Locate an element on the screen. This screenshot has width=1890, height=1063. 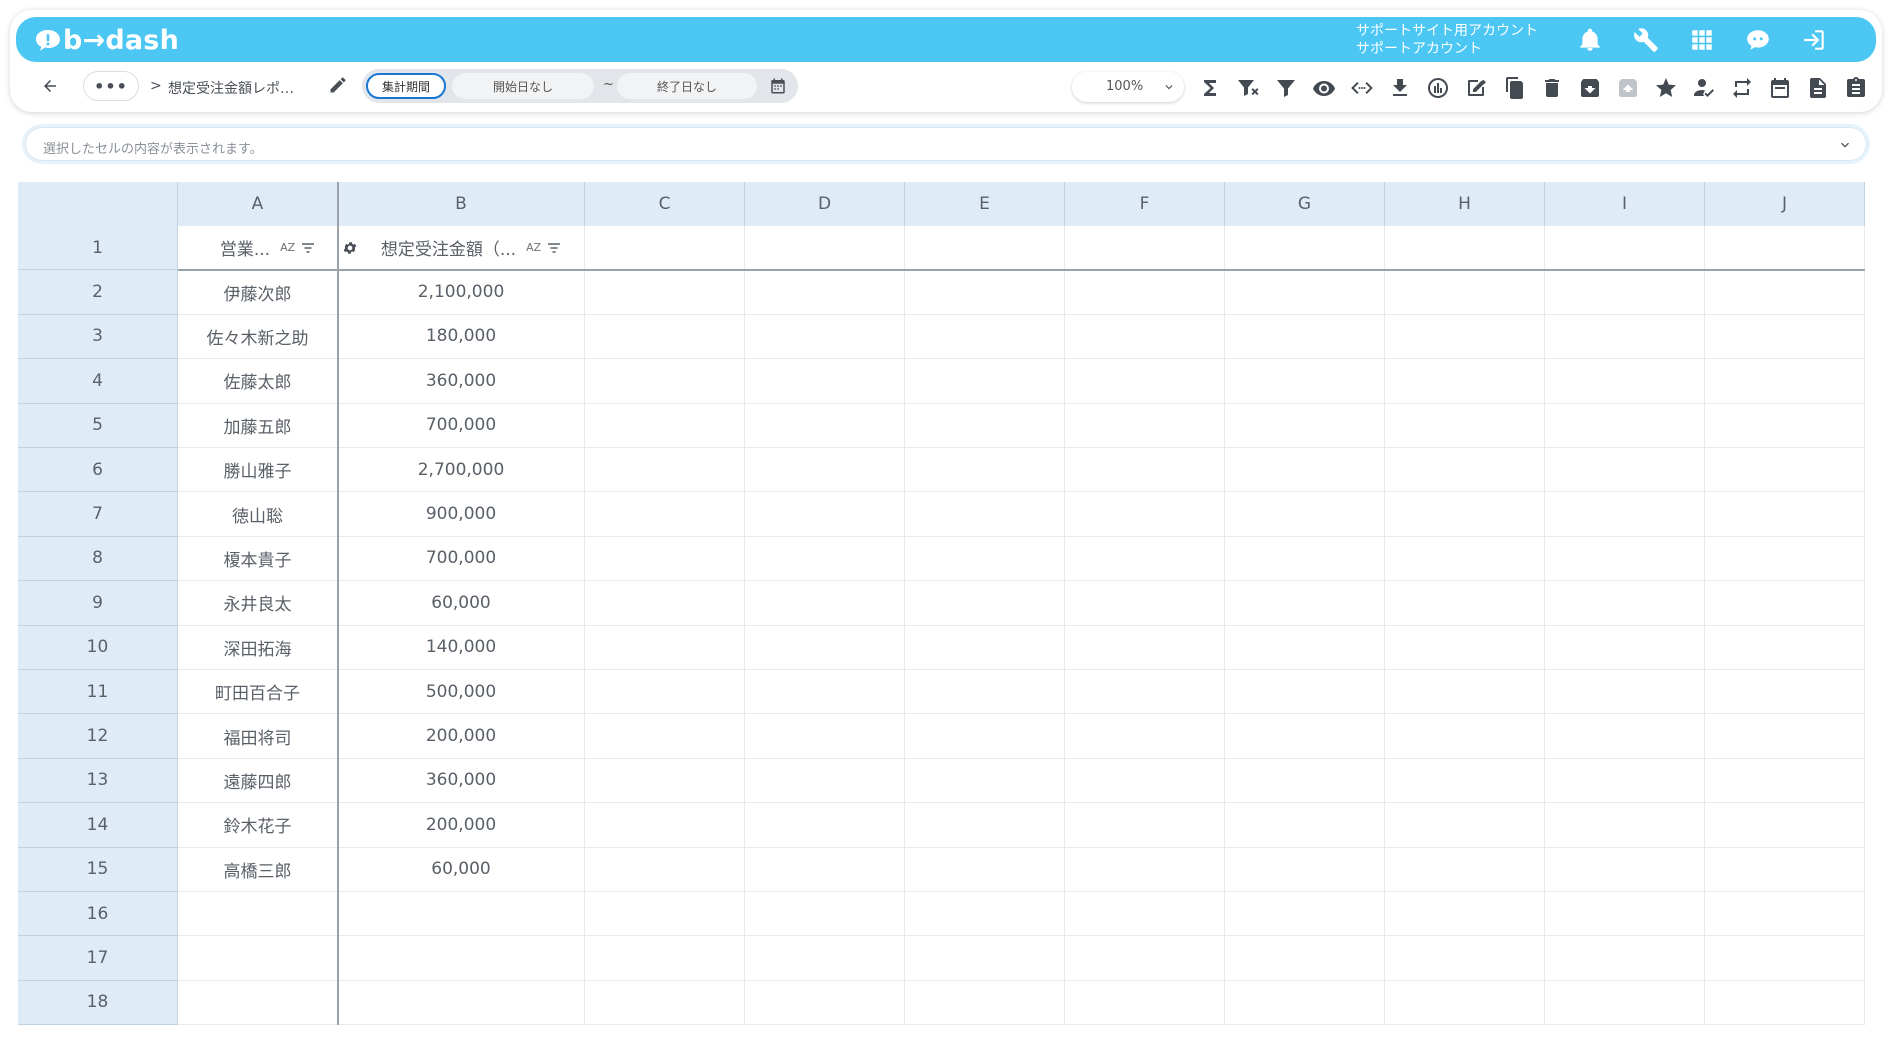
row-header: 16 is located at coordinates (98, 914).